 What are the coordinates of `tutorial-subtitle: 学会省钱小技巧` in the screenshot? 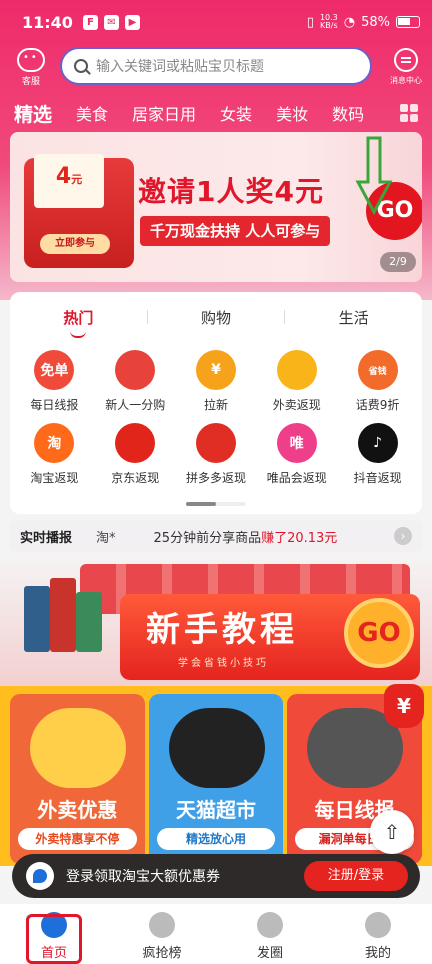 It's located at (223, 663).